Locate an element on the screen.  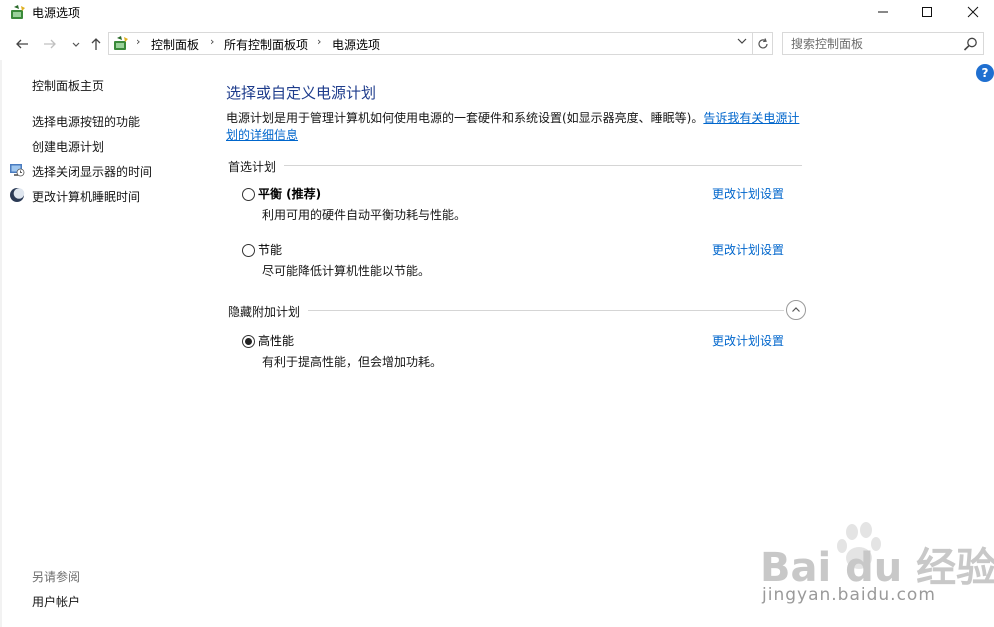
recent-locations-button is located at coordinates (76, 45).